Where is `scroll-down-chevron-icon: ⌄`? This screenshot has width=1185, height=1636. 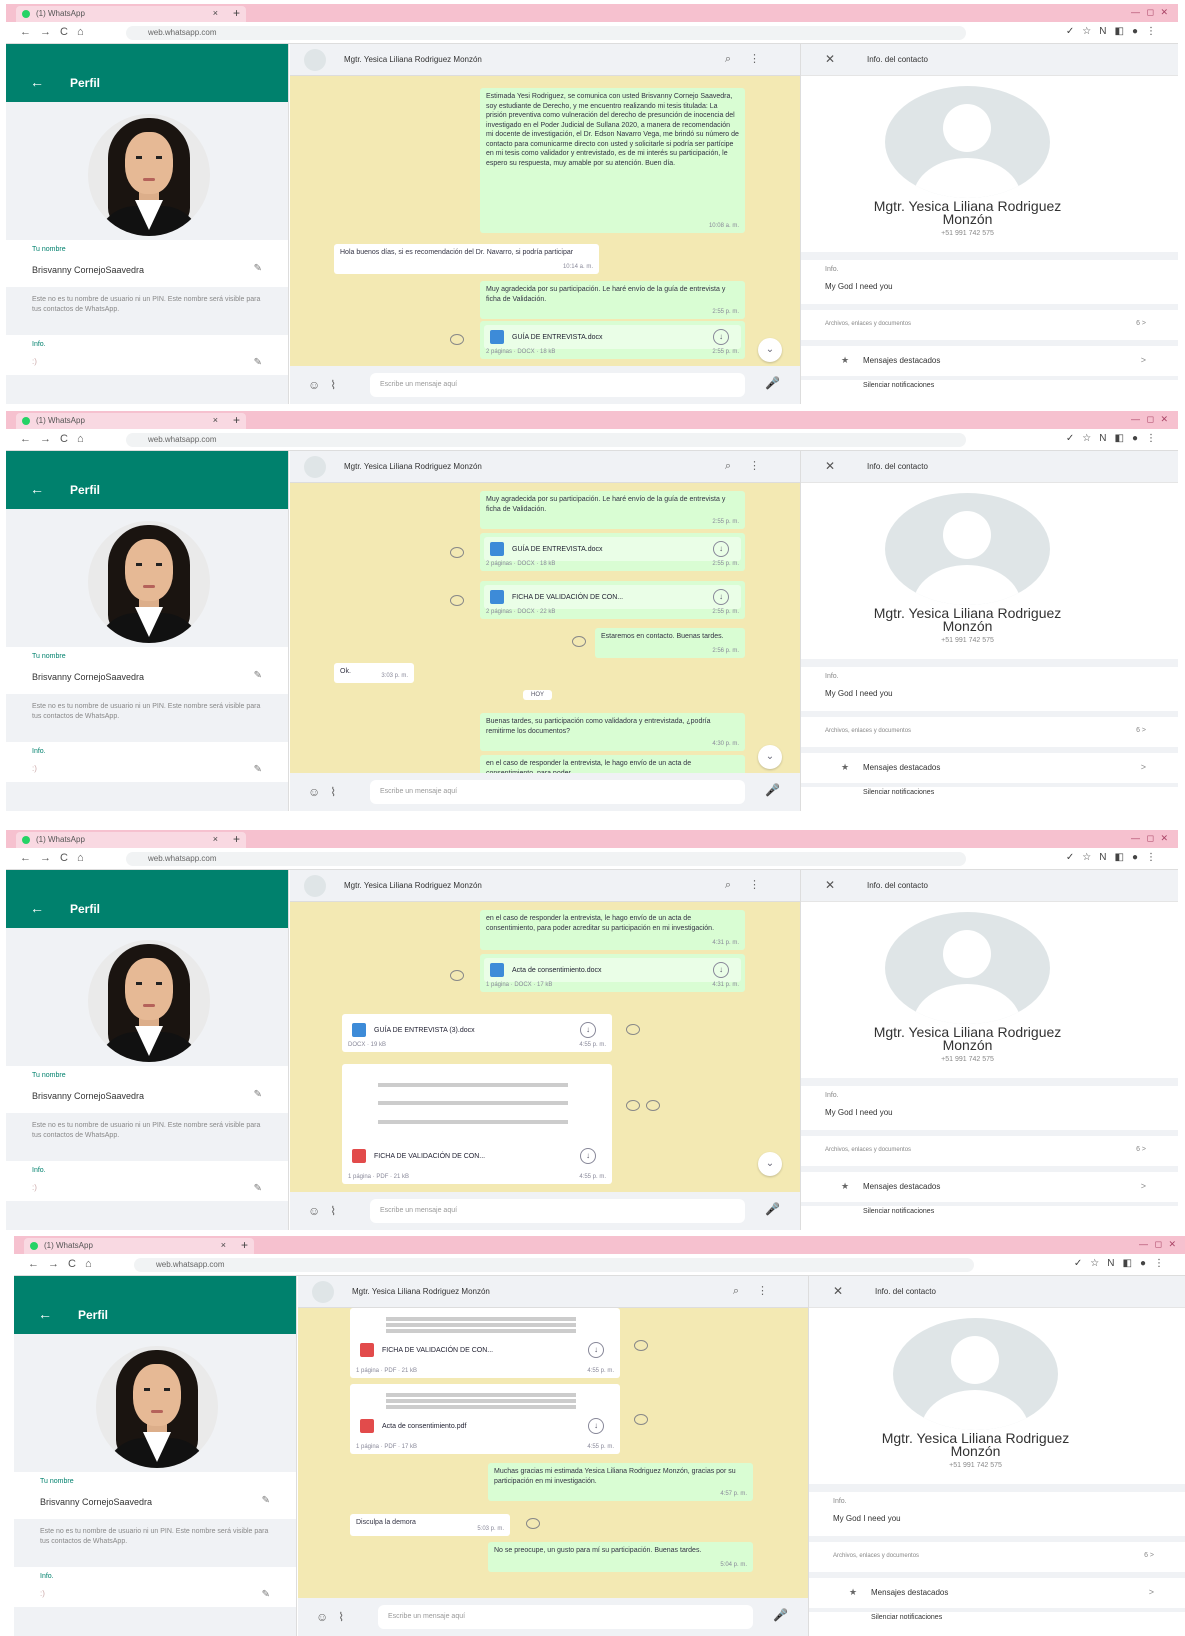 scroll-down-chevron-icon: ⌄ is located at coordinates (770, 1164).